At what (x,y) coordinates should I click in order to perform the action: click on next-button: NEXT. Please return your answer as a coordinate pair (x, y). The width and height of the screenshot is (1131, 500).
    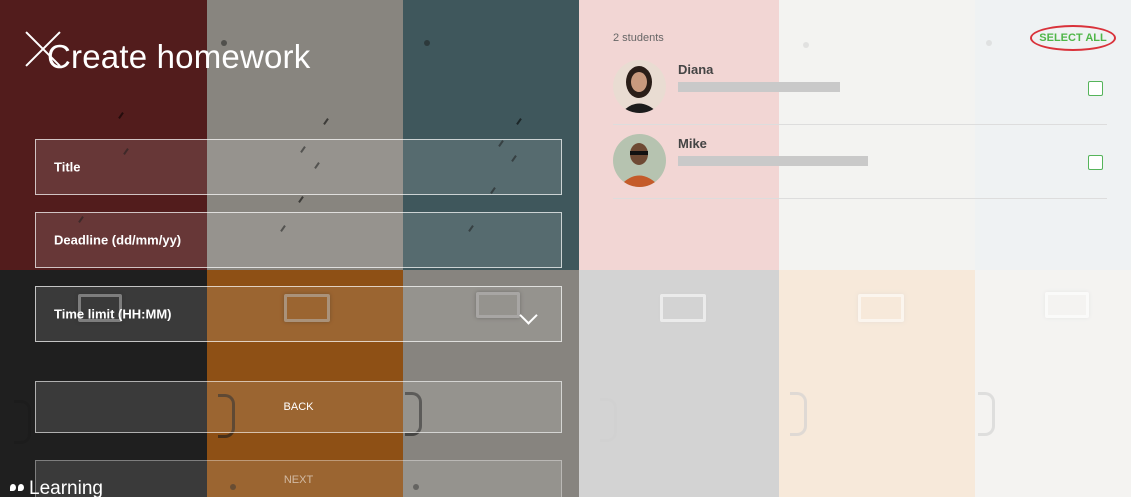
    Looking at the image, I should click on (298, 480).